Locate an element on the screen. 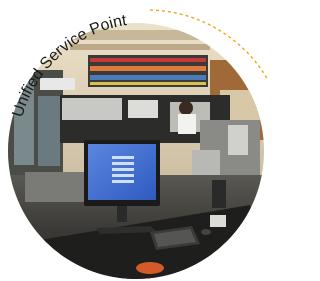 This screenshot has height=281, width=320. desk-phone is located at coordinates (219, 194).